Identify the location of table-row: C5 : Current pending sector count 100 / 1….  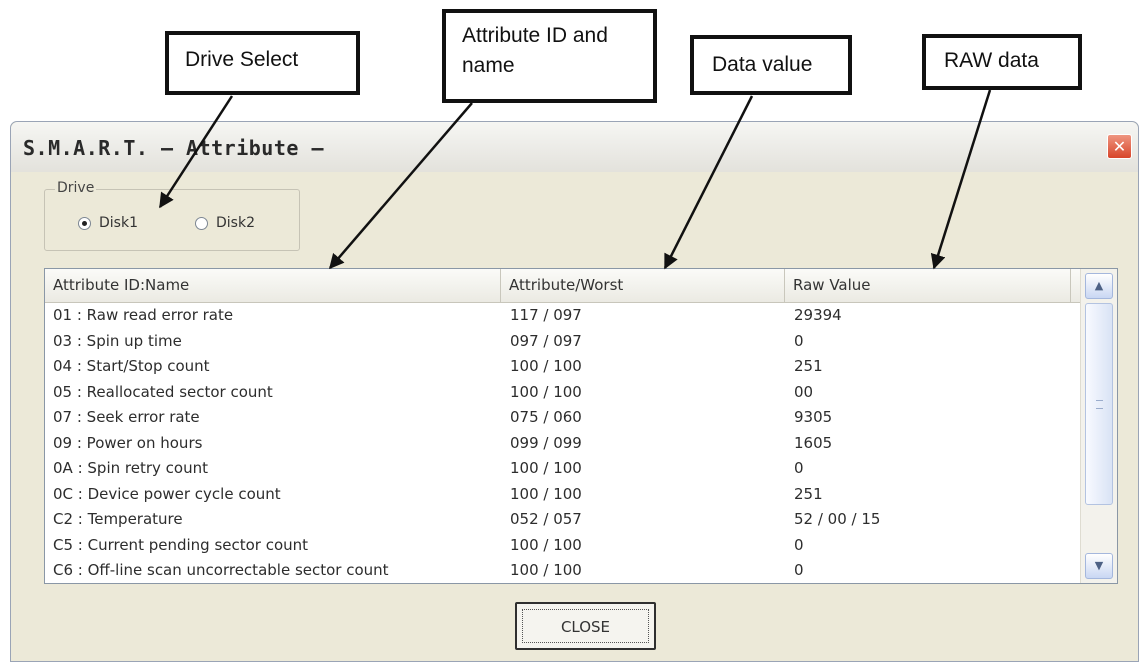
(563, 546).